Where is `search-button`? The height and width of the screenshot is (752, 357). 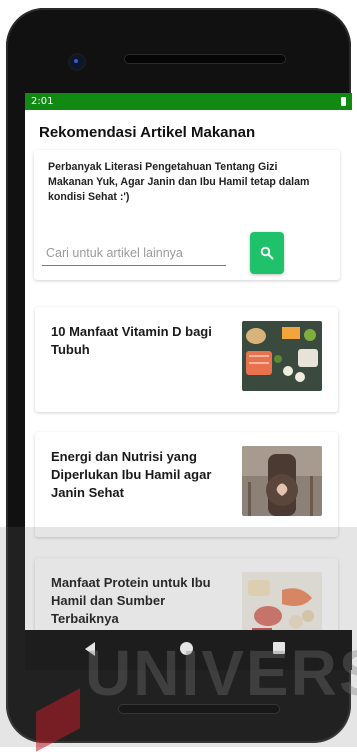 search-button is located at coordinates (267, 253).